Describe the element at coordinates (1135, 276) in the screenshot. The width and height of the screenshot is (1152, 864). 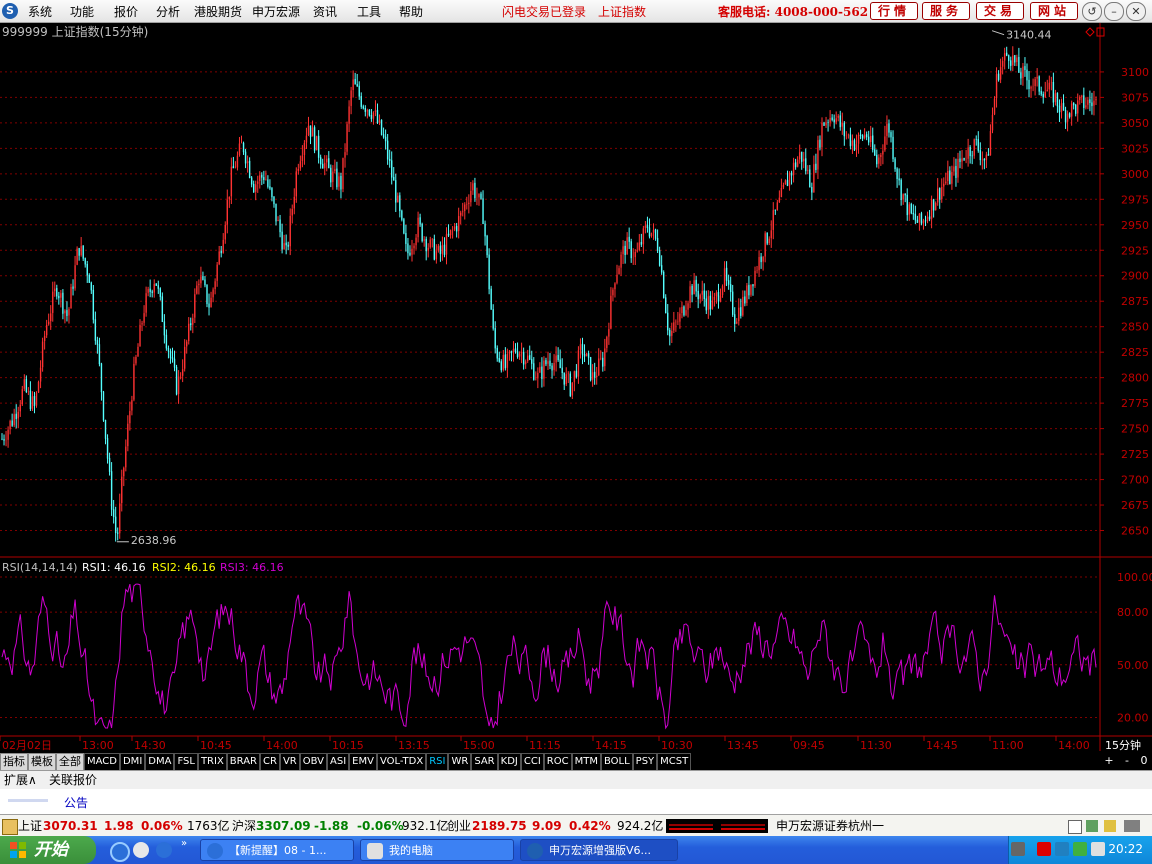
I see `y-tick-label: 2900` at that location.